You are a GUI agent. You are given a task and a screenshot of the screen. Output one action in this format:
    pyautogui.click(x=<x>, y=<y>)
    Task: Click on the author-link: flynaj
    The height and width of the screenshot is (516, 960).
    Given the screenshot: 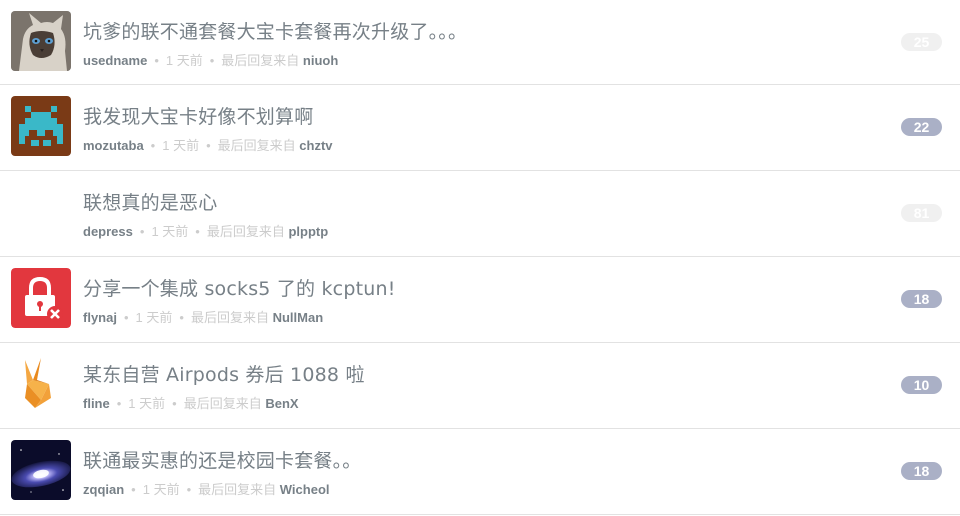 What is the action you would take?
    pyautogui.click(x=100, y=317)
    